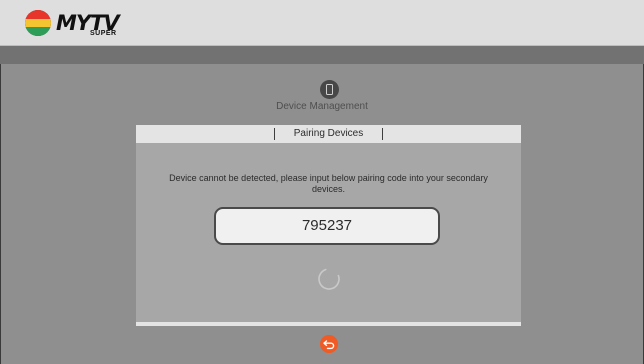  Describe the element at coordinates (322, 106) in the screenshot. I see `section-title: Device Management` at that location.